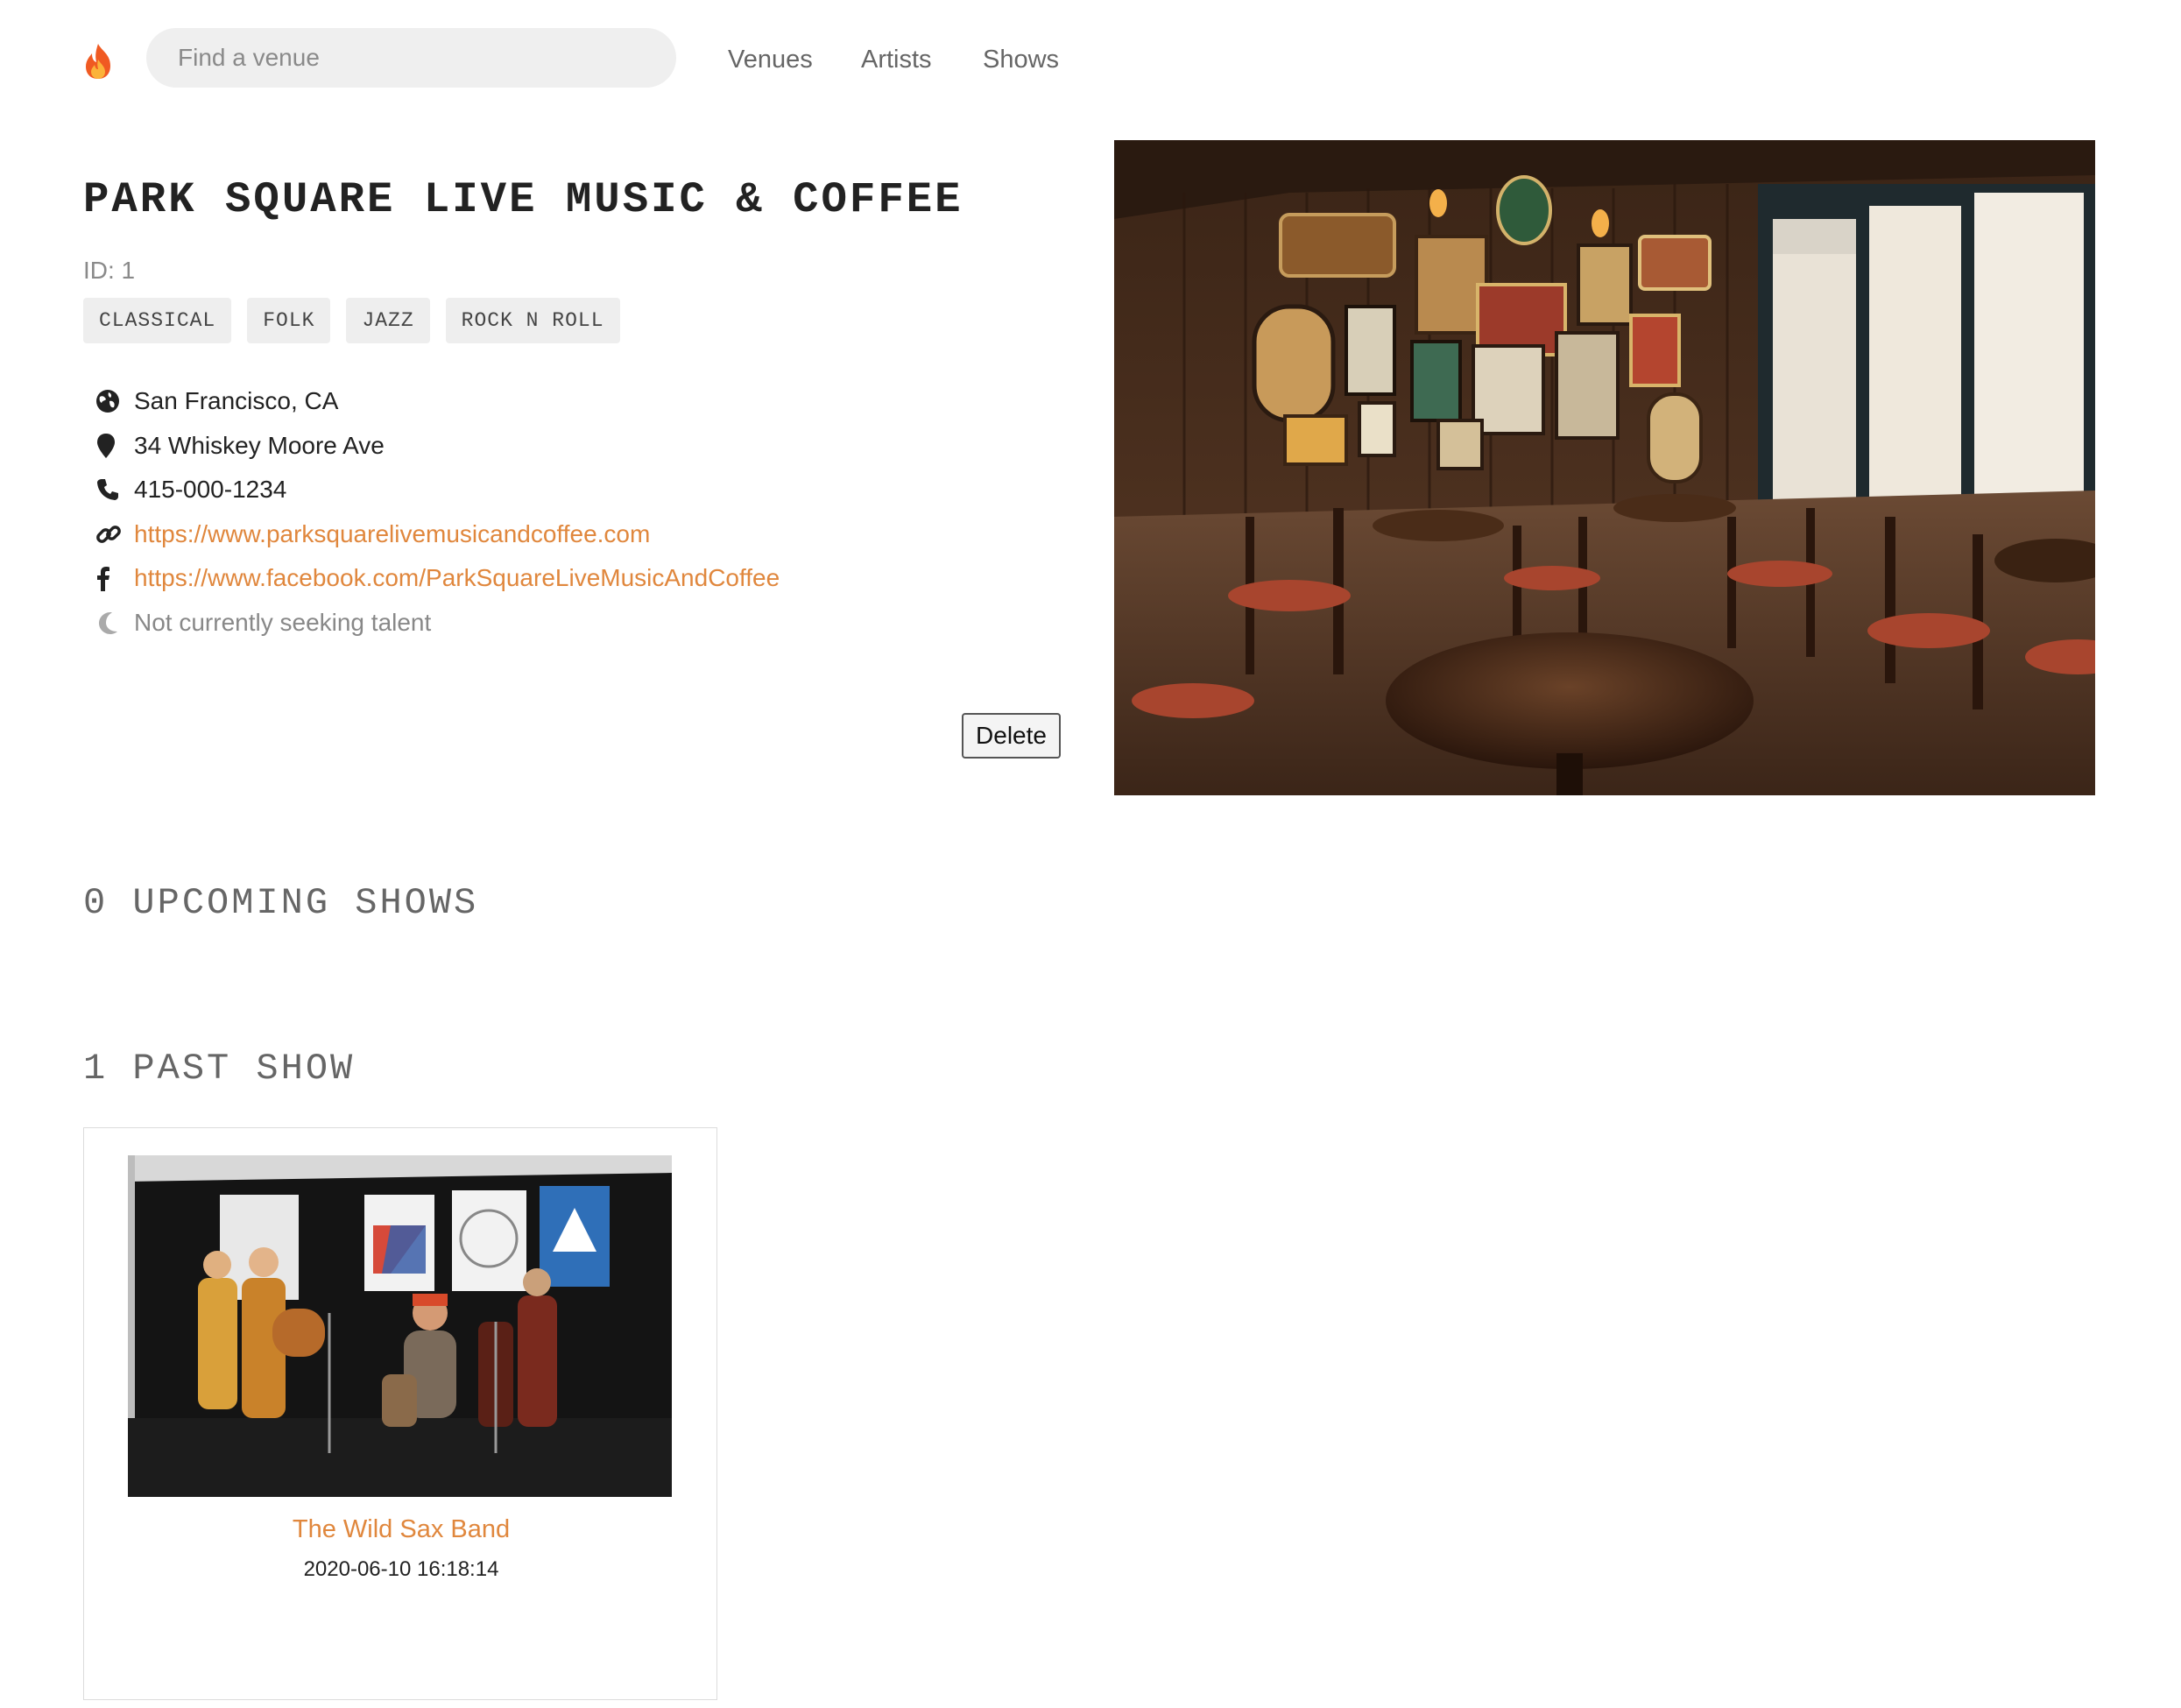  Describe the element at coordinates (532, 320) in the screenshot. I see `genre-tag: ROCK N ROLL` at that location.